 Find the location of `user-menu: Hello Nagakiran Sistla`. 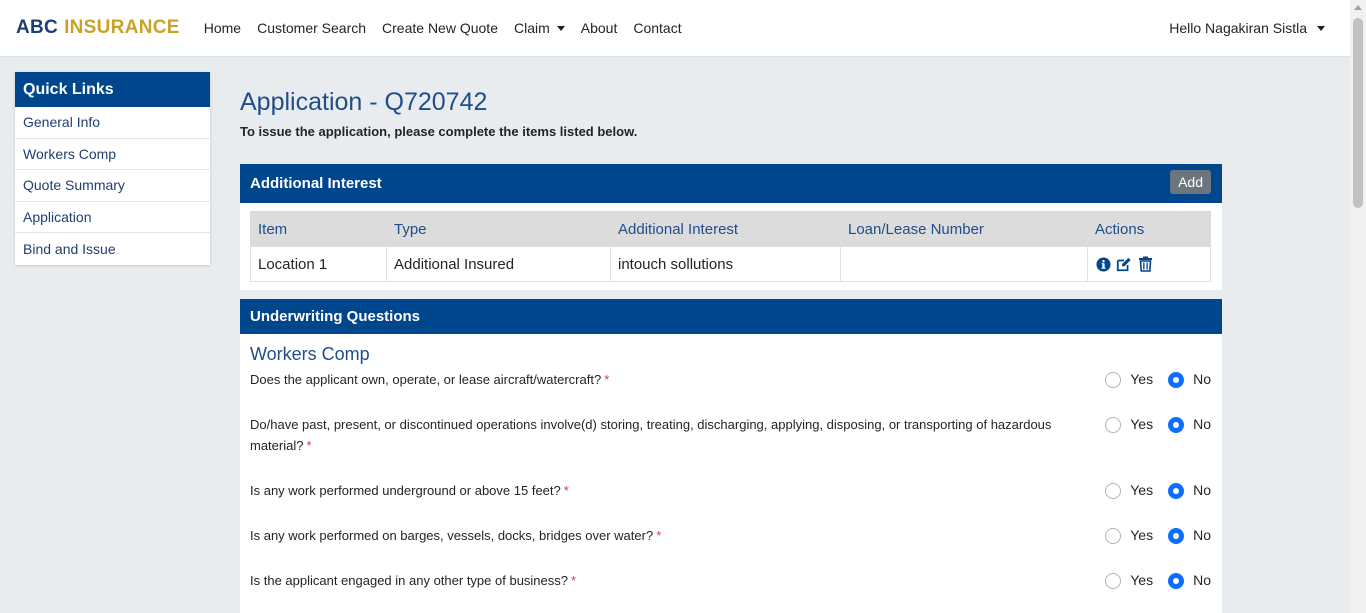

user-menu: Hello Nagakiran Sistla is located at coordinates (1247, 28).